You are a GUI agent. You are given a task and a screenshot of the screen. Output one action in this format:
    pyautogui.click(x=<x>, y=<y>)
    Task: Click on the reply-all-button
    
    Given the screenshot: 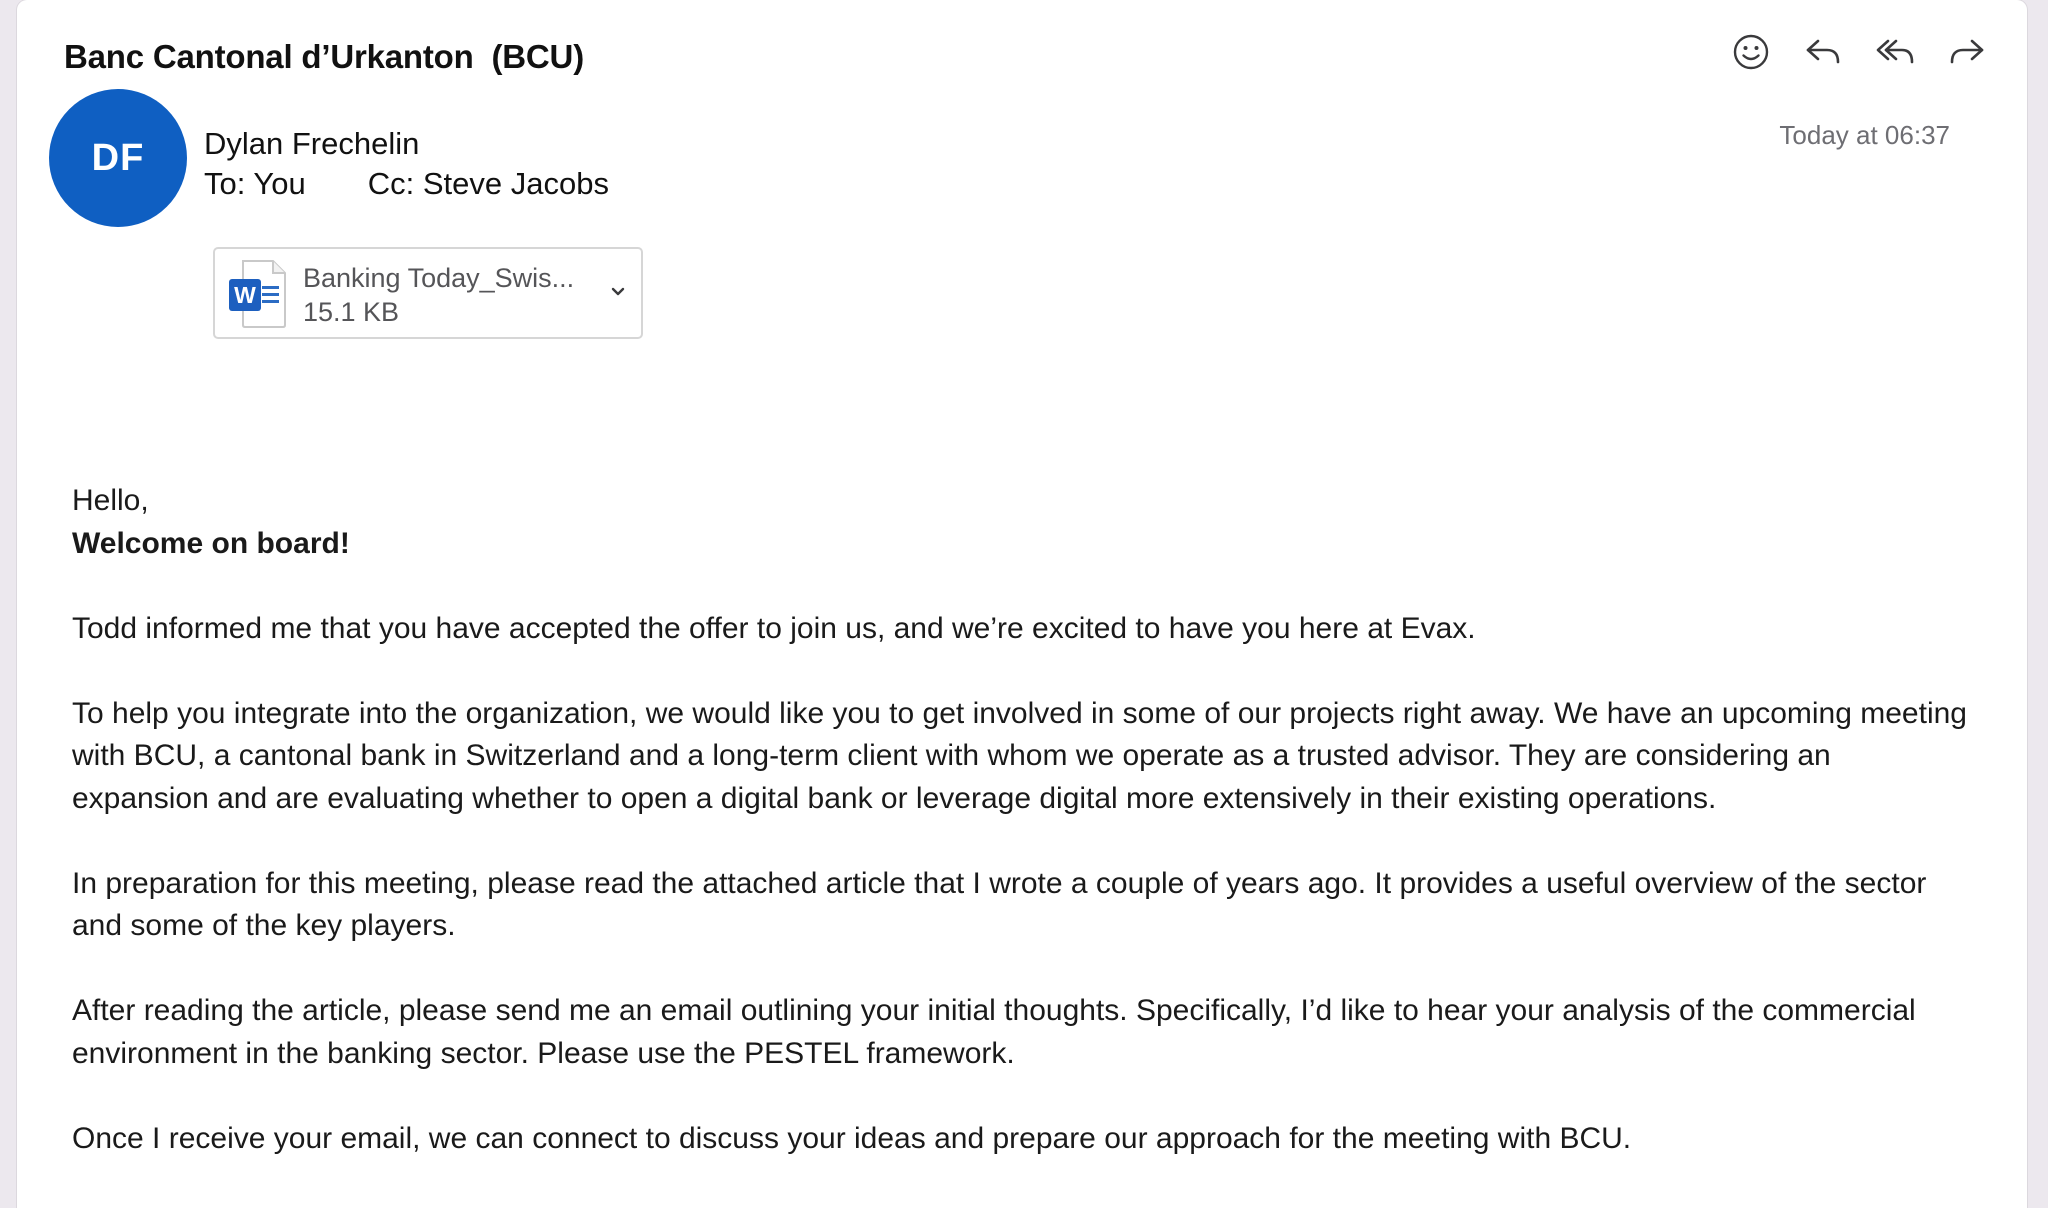 What is the action you would take?
    pyautogui.click(x=1895, y=52)
    